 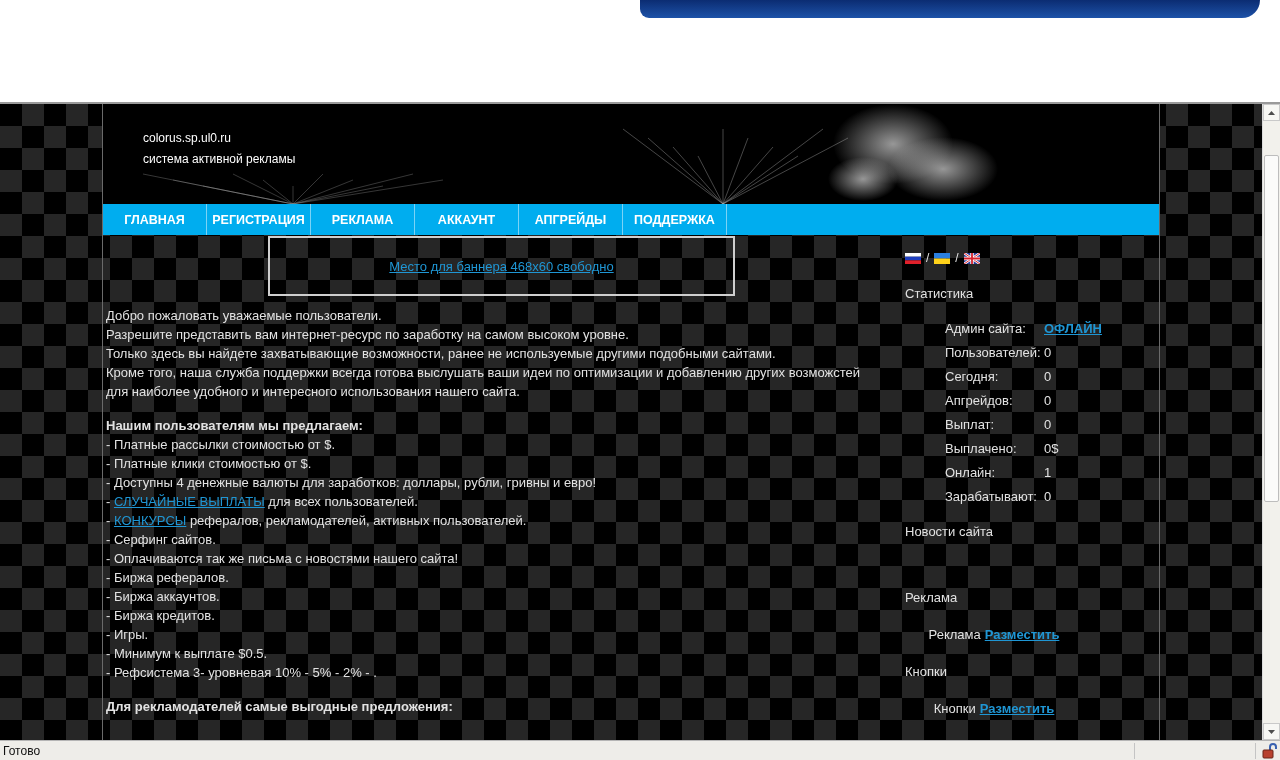 I want to click on status-text: Готово, so click(x=22, y=750).